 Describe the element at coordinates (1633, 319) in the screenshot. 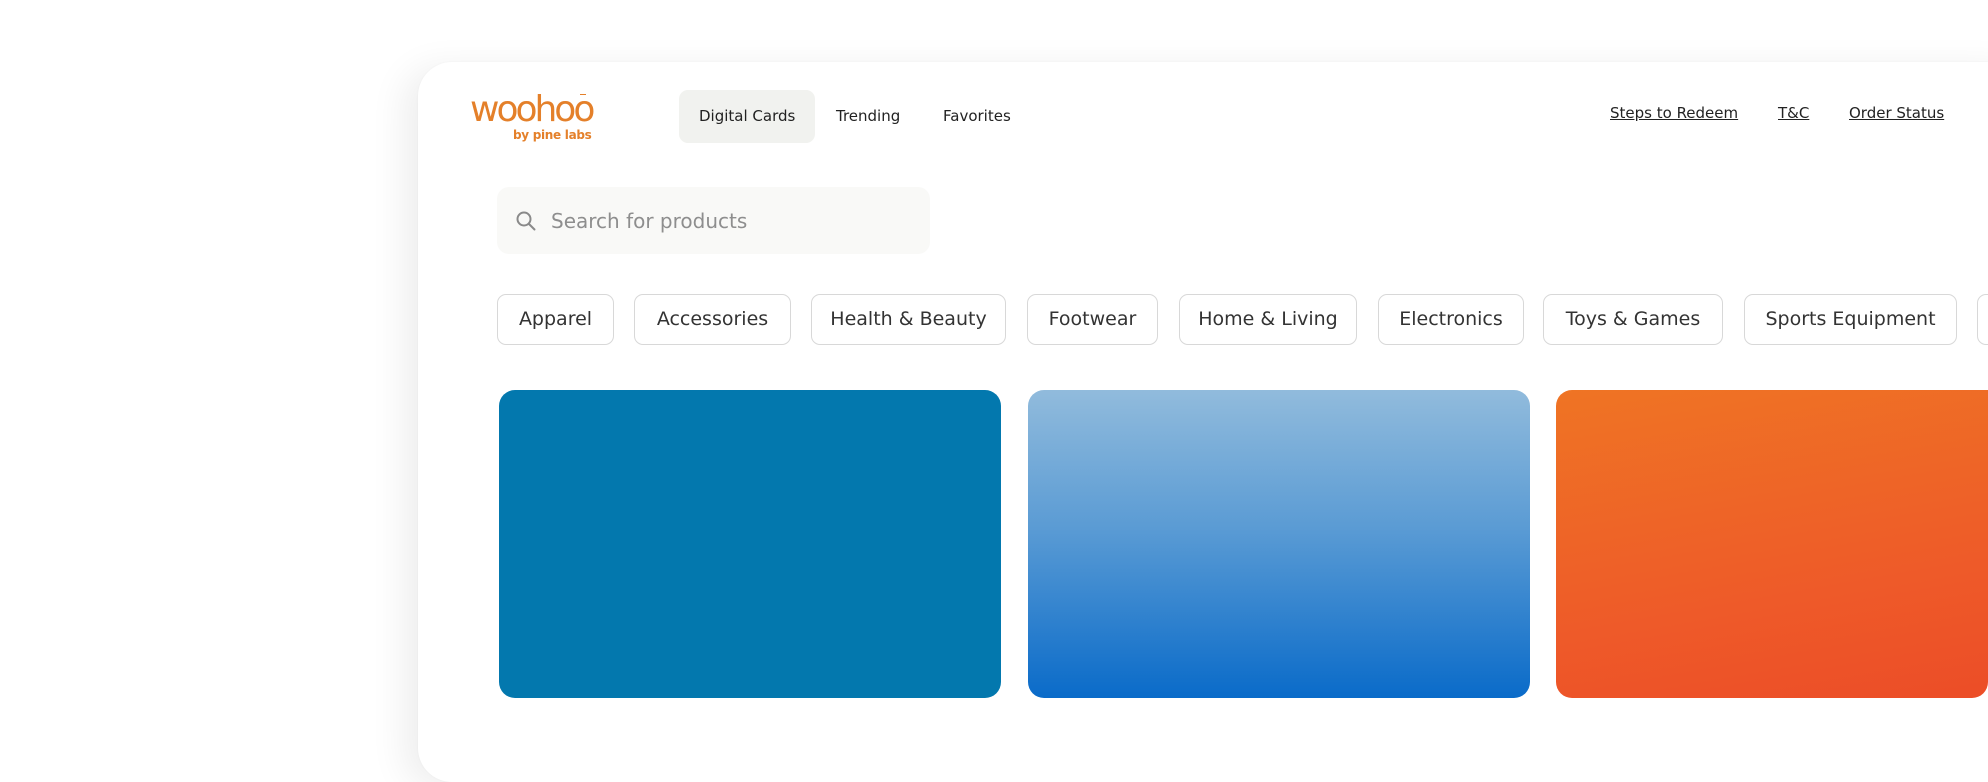

I see `category-chip-toys-games: Toys & Games` at that location.